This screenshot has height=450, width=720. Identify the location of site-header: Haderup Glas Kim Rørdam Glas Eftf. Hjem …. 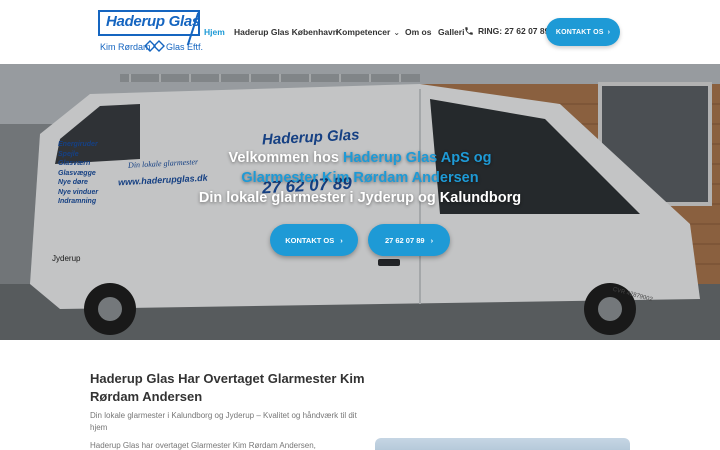
(360, 32).